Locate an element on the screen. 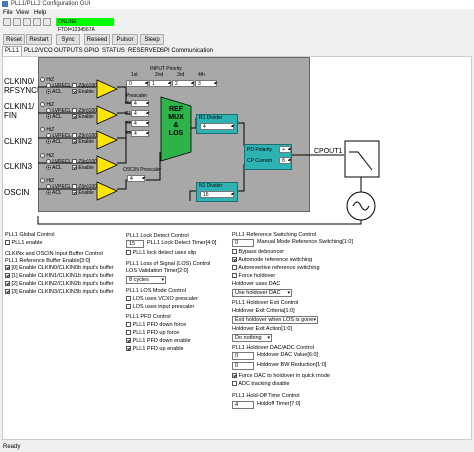 The height and width of the screenshot is (452, 474). buffer-enable-checkbox-1: [1] Enable CLKIN1/CLKIN1b input's buffer is located at coordinates (59, 276).